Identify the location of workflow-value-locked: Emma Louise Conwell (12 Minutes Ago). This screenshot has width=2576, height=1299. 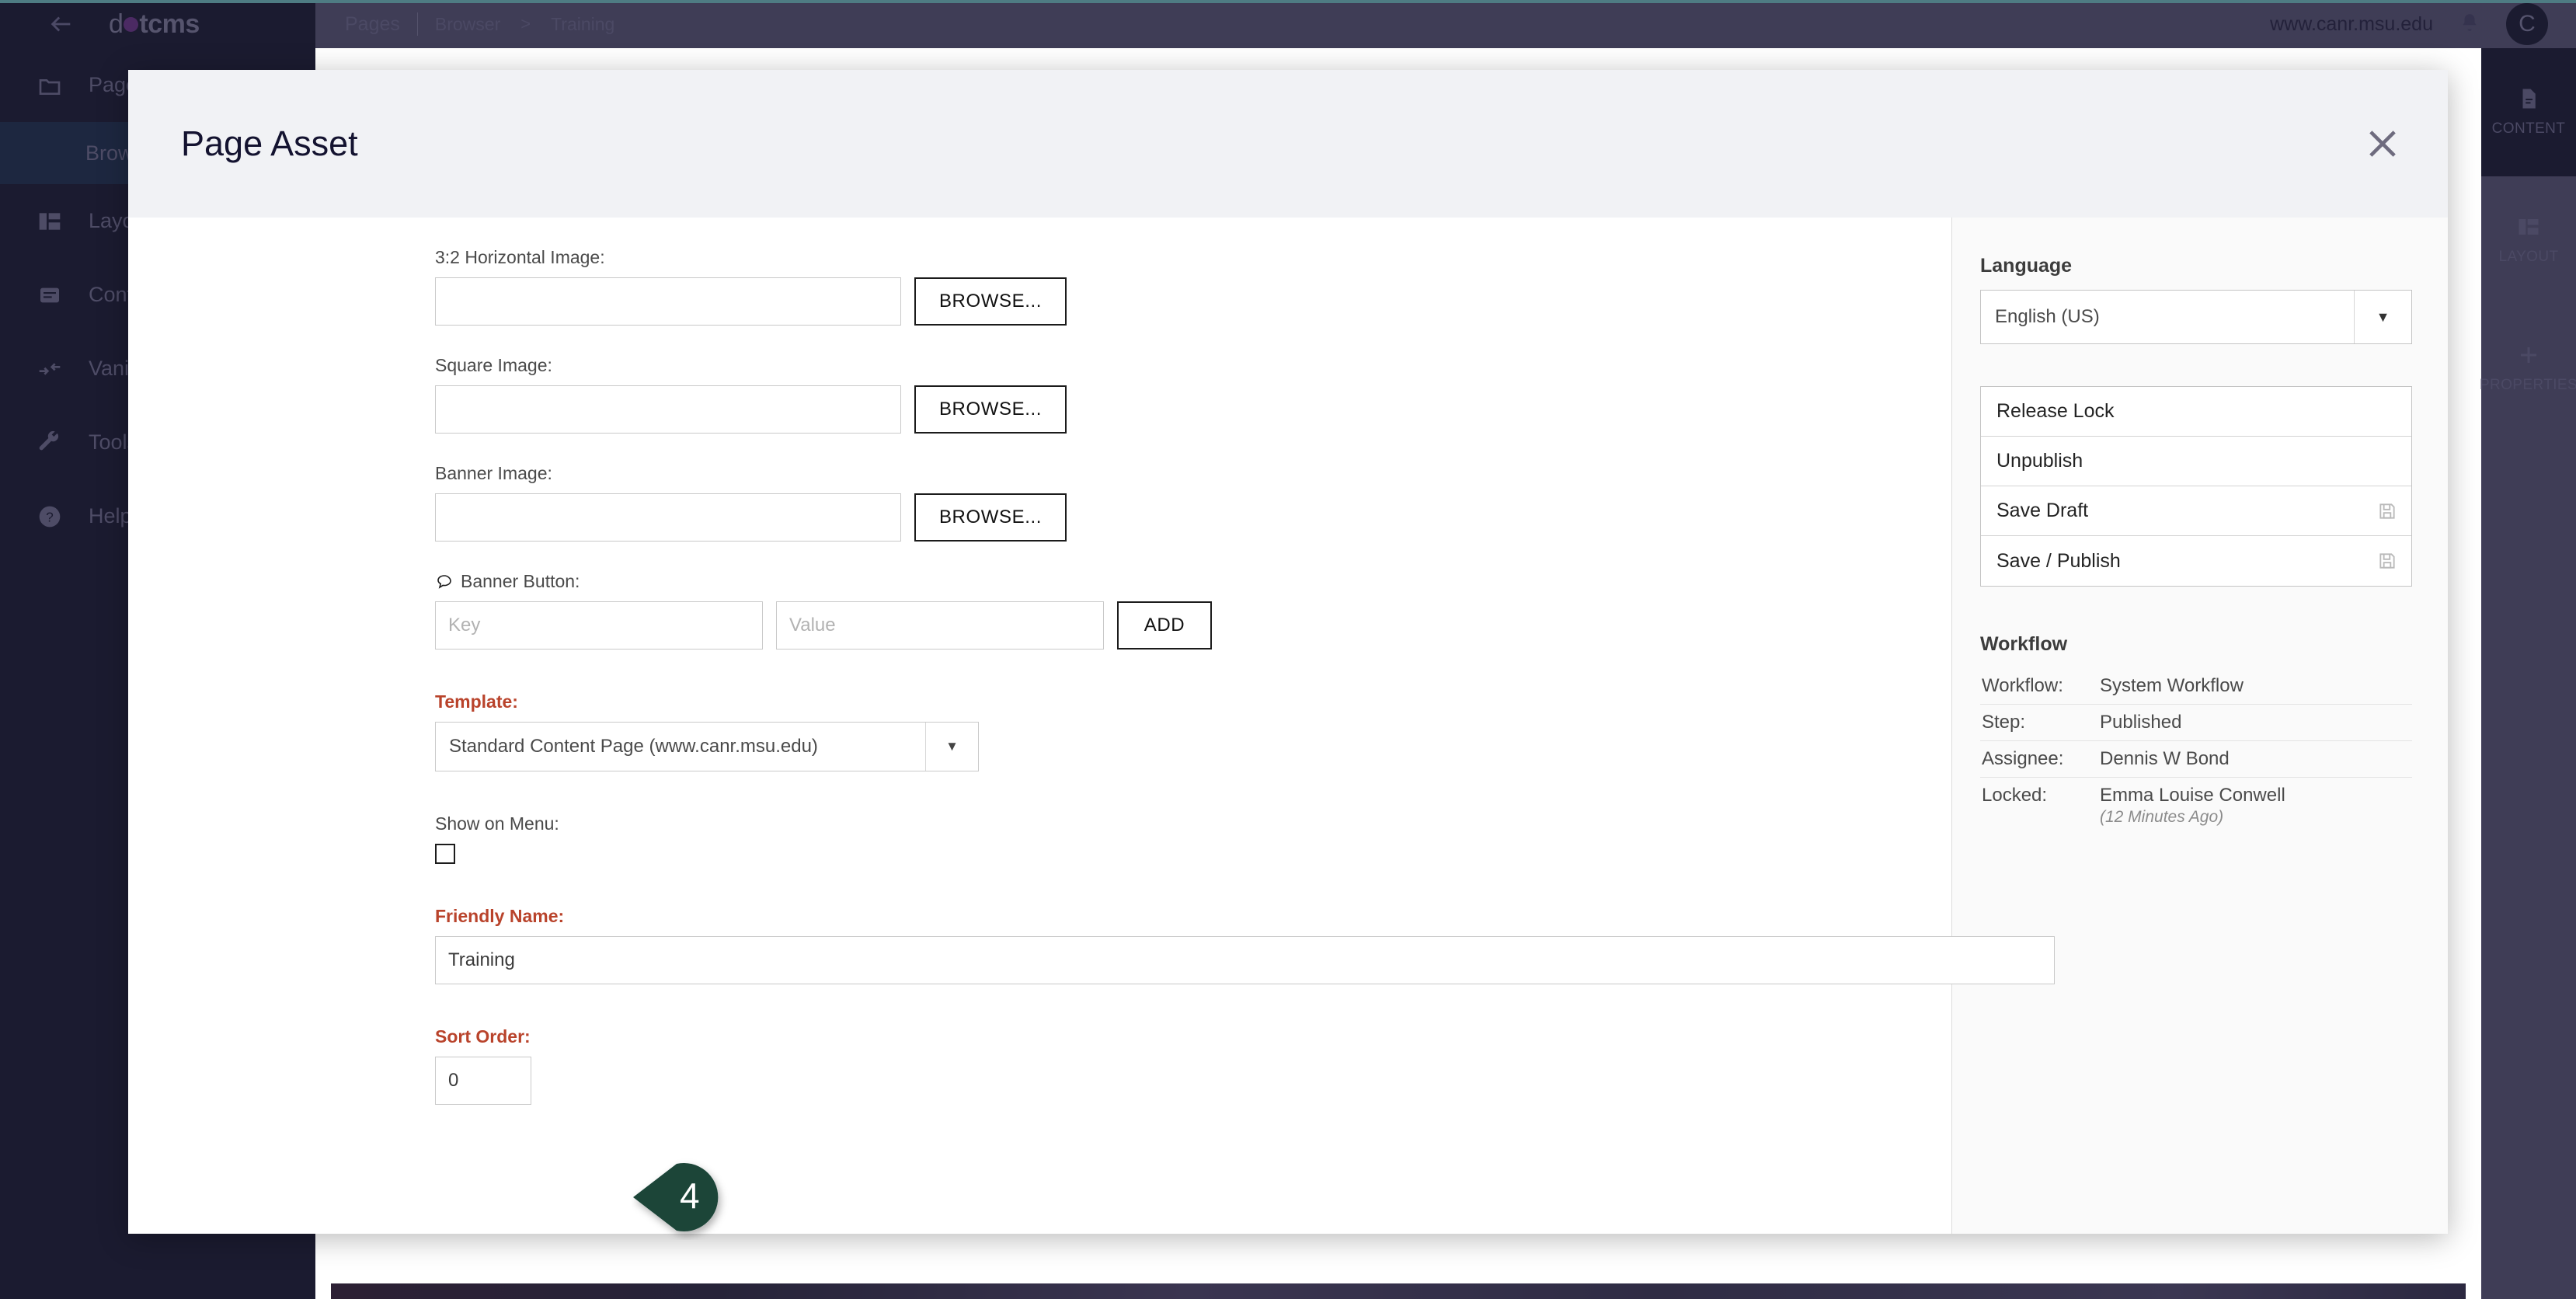
(2256, 806).